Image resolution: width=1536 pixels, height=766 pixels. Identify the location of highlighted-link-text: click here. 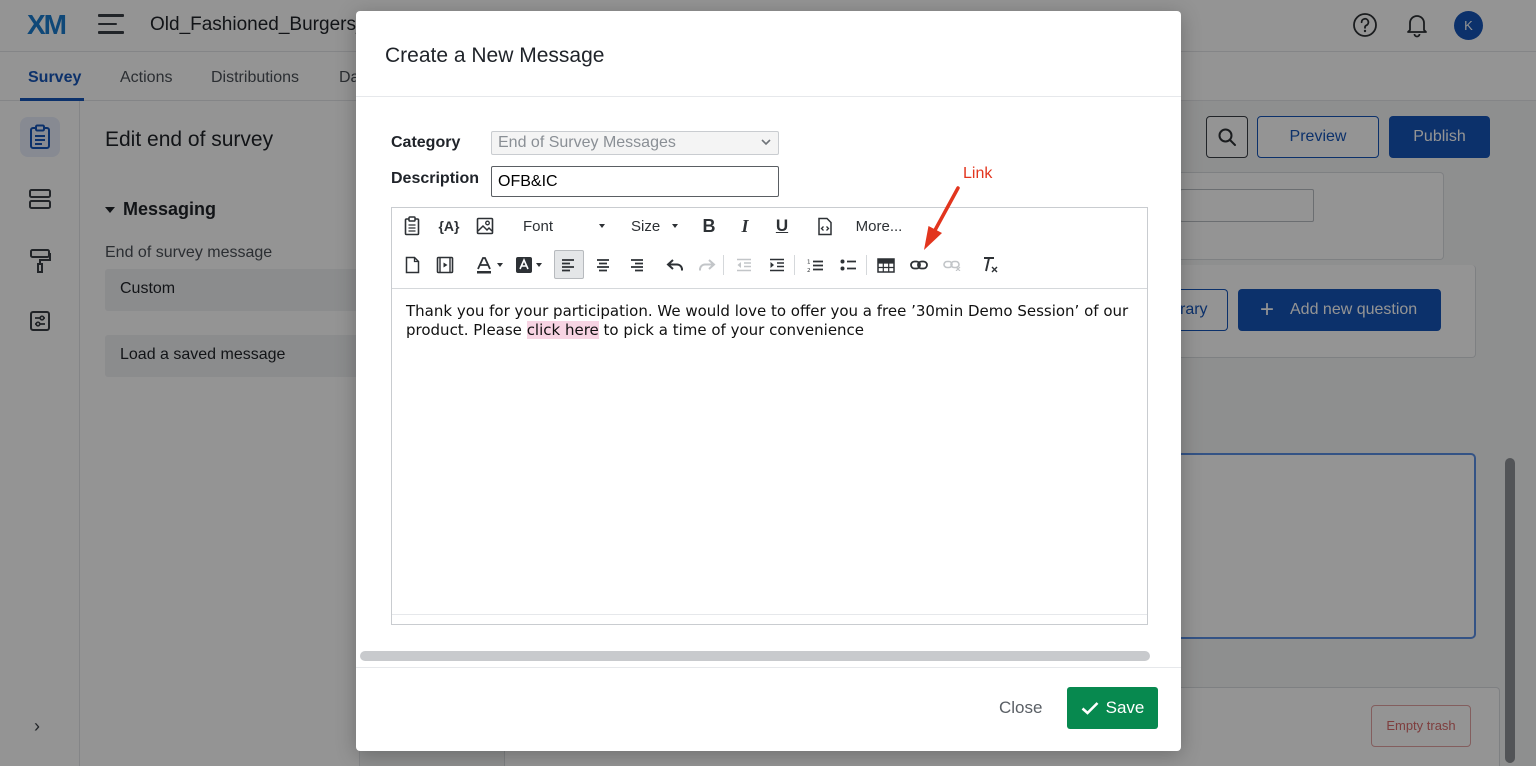
(562, 330).